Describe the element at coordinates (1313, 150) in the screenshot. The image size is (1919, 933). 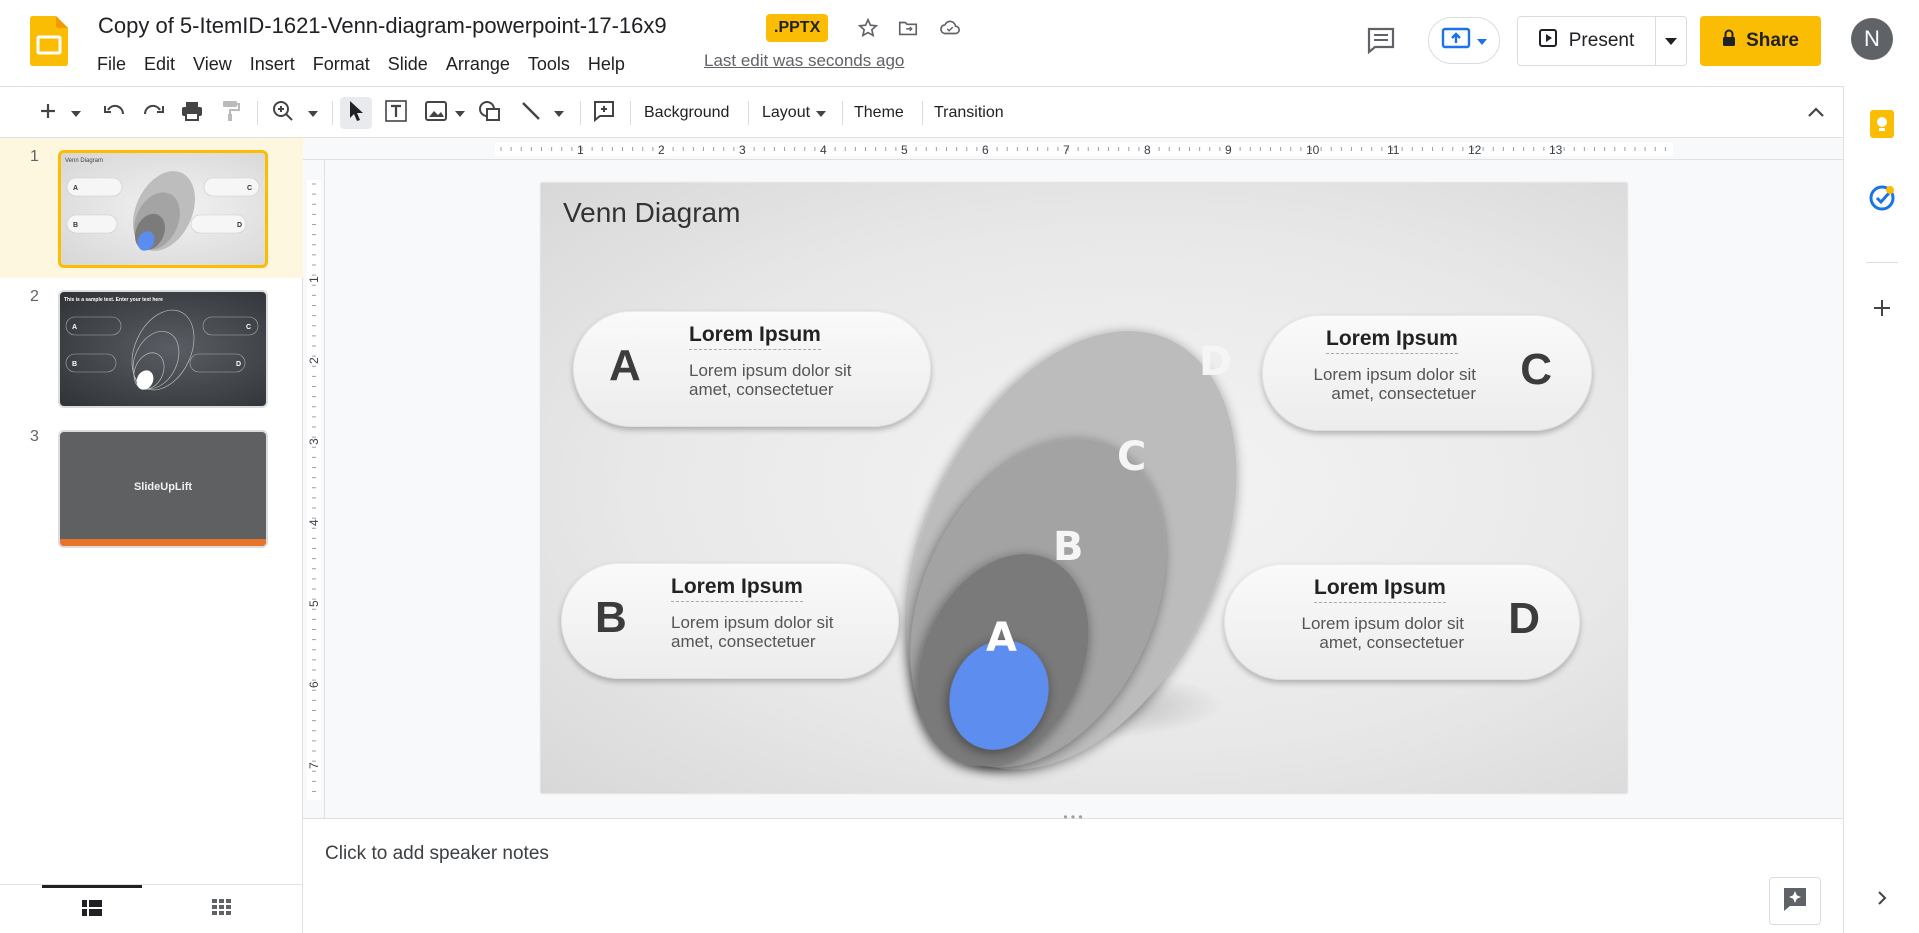
I see `ruler-label: 10` at that location.